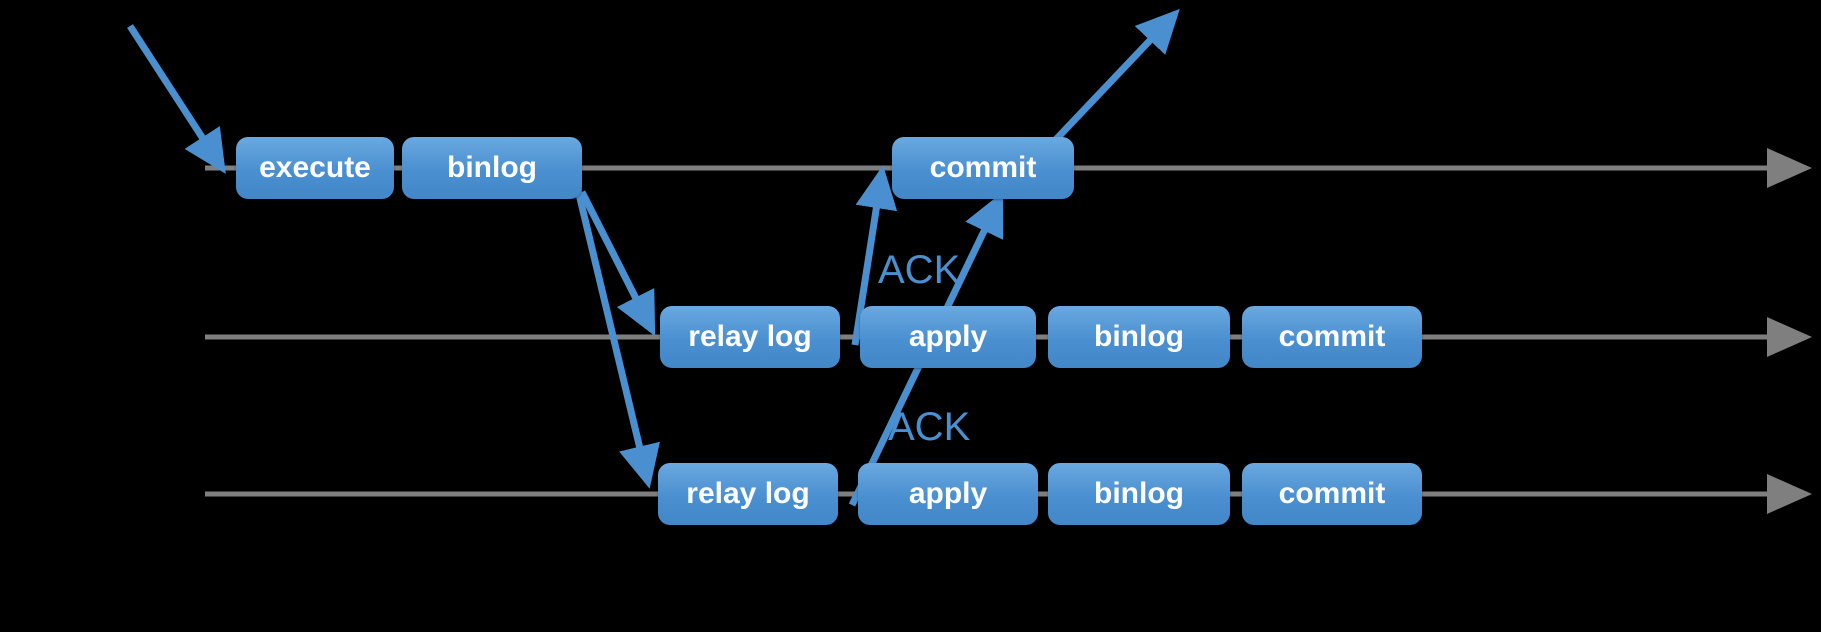 This screenshot has height=632, width=1821. What do you see at coordinates (315, 168) in the screenshot?
I see `node-master-execute: execute` at bounding box center [315, 168].